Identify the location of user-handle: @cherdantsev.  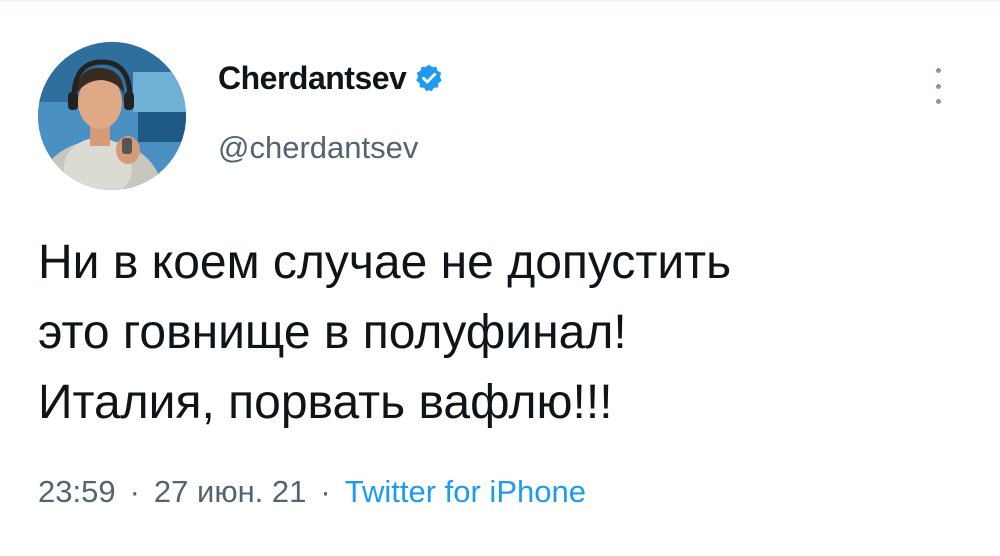
(318, 148).